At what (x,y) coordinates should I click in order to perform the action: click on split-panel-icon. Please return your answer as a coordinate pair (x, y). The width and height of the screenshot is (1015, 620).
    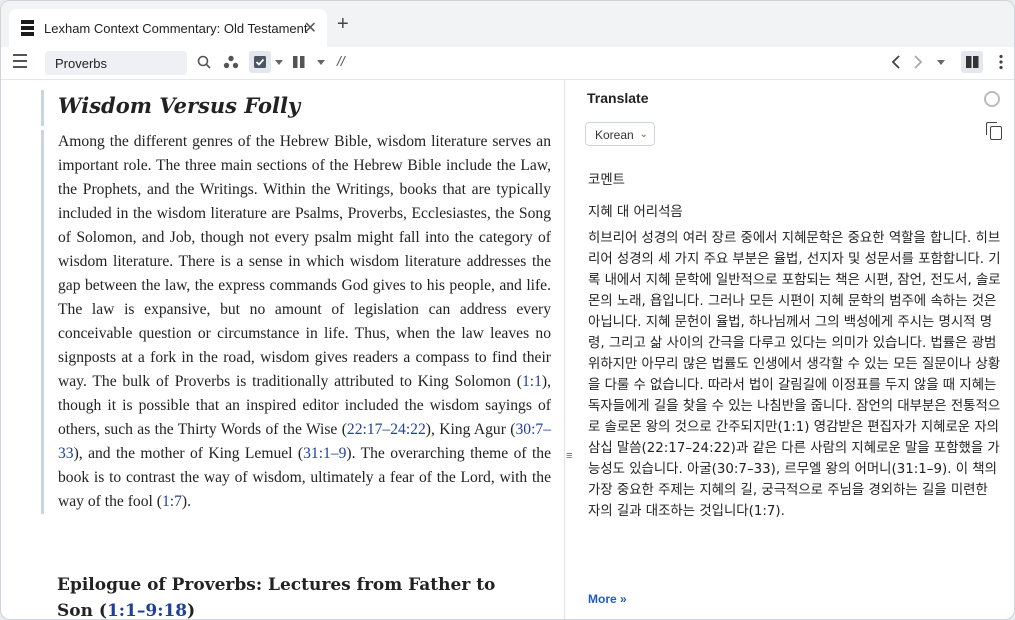
    Looking at the image, I should click on (972, 62).